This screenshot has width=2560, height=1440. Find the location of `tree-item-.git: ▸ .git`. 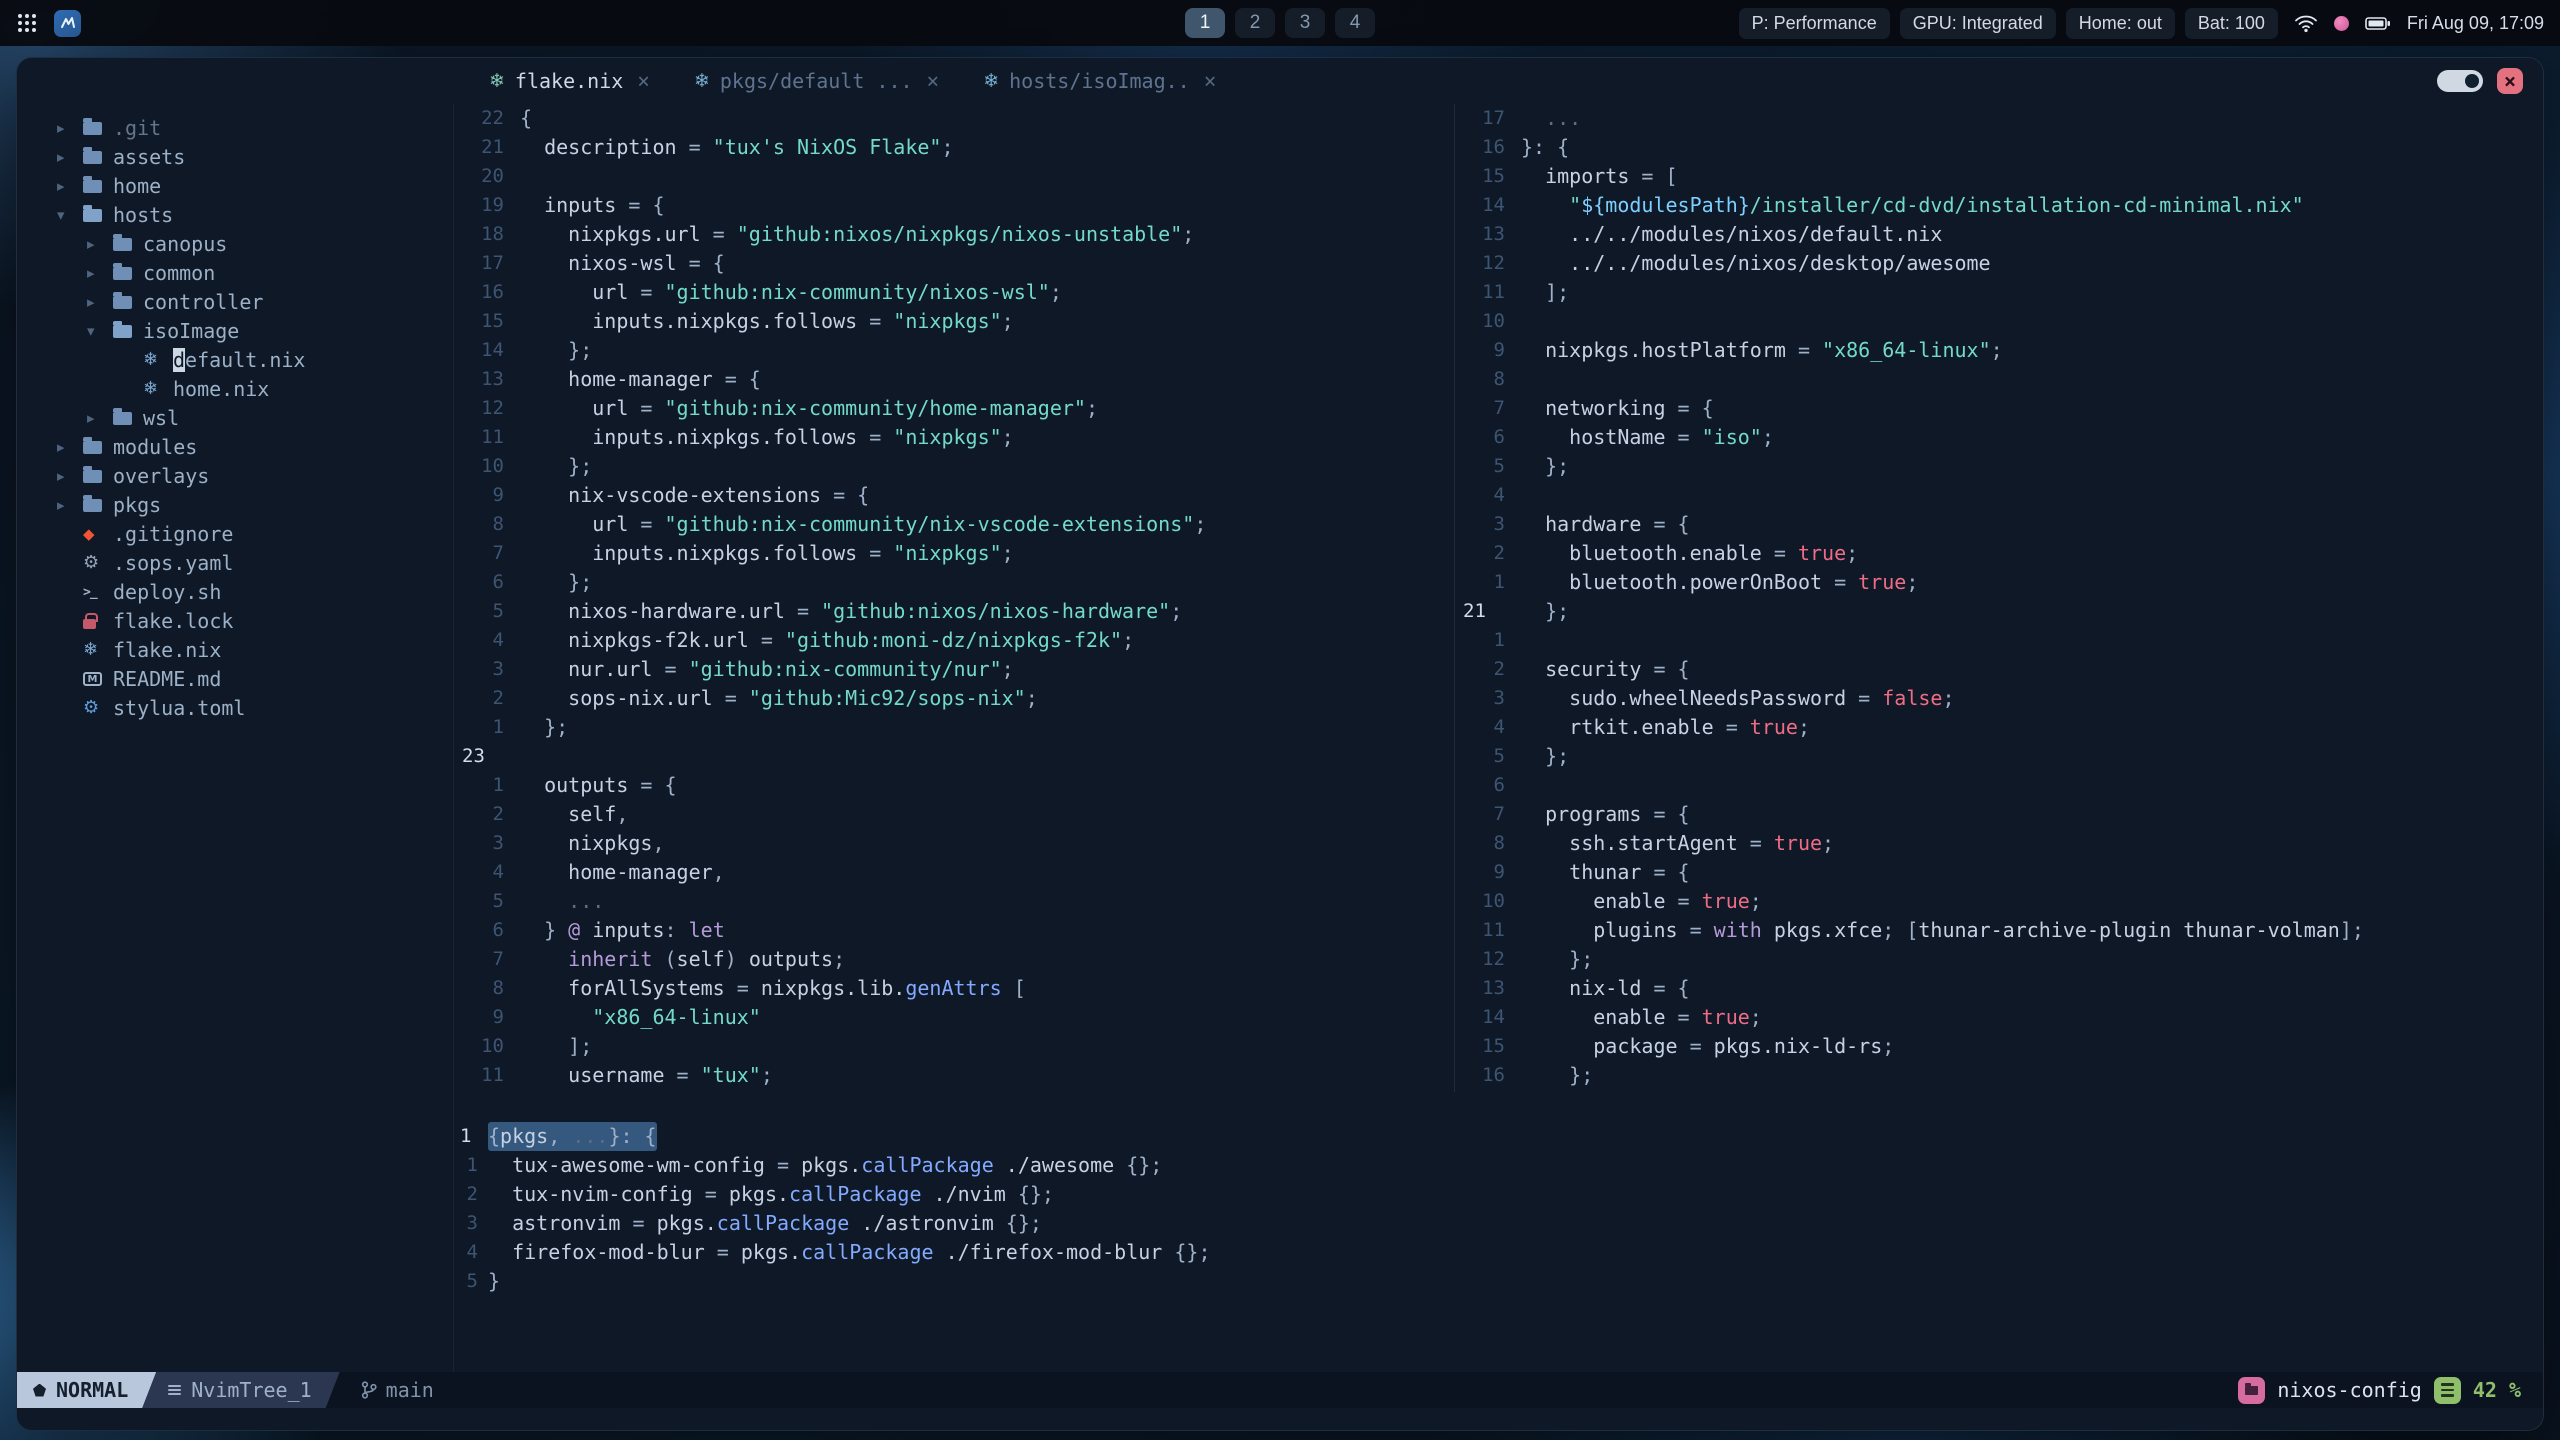

tree-item-.git: ▸ .git is located at coordinates (235, 128).